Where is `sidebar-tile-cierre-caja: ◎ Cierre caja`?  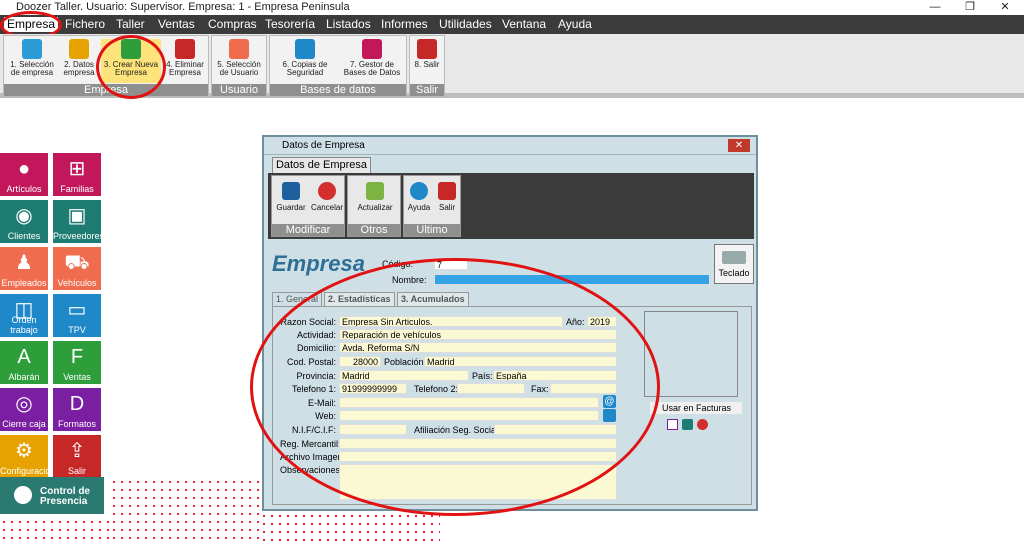 sidebar-tile-cierre-caja: ◎ Cierre caja is located at coordinates (24, 409).